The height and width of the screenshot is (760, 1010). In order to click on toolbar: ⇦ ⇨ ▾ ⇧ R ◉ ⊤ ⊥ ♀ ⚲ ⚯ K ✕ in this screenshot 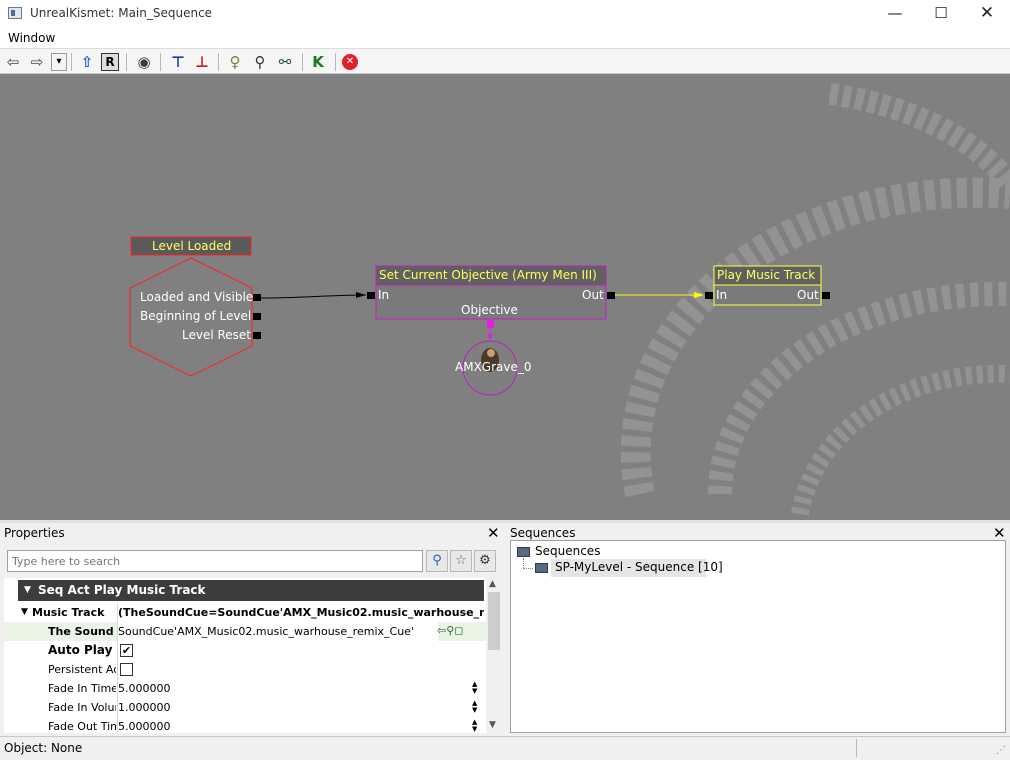, I will do `click(505, 61)`.